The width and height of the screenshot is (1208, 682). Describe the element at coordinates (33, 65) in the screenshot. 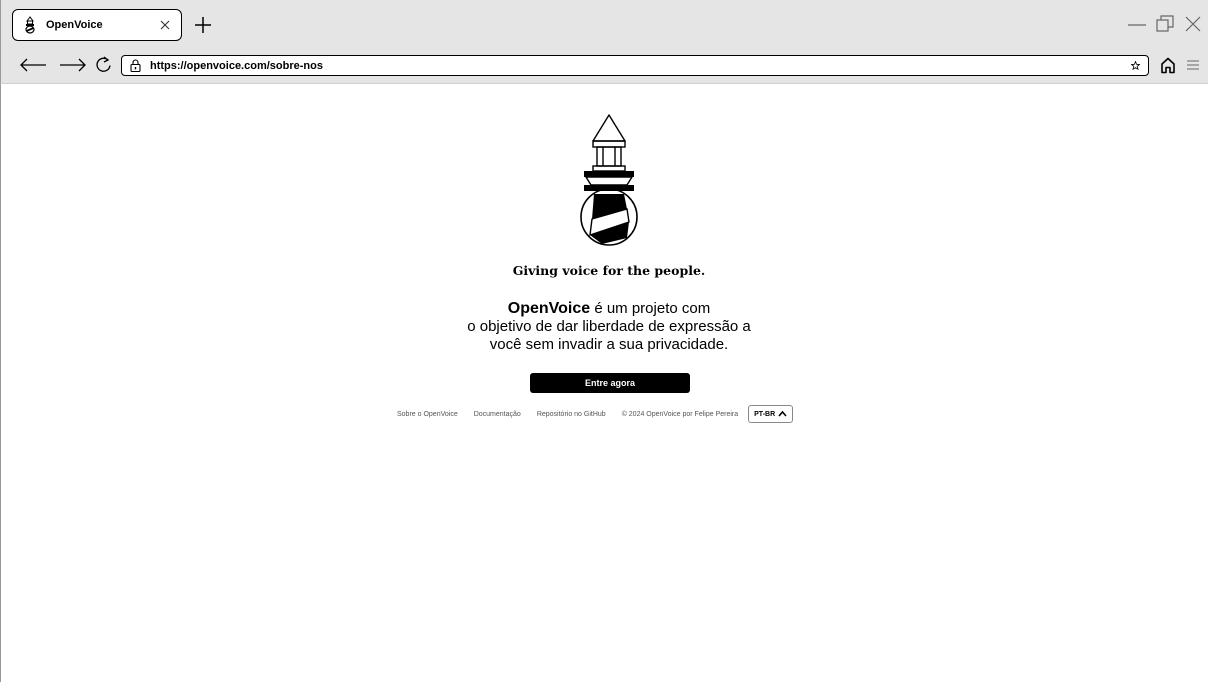

I see `arrow-left-icon` at that location.